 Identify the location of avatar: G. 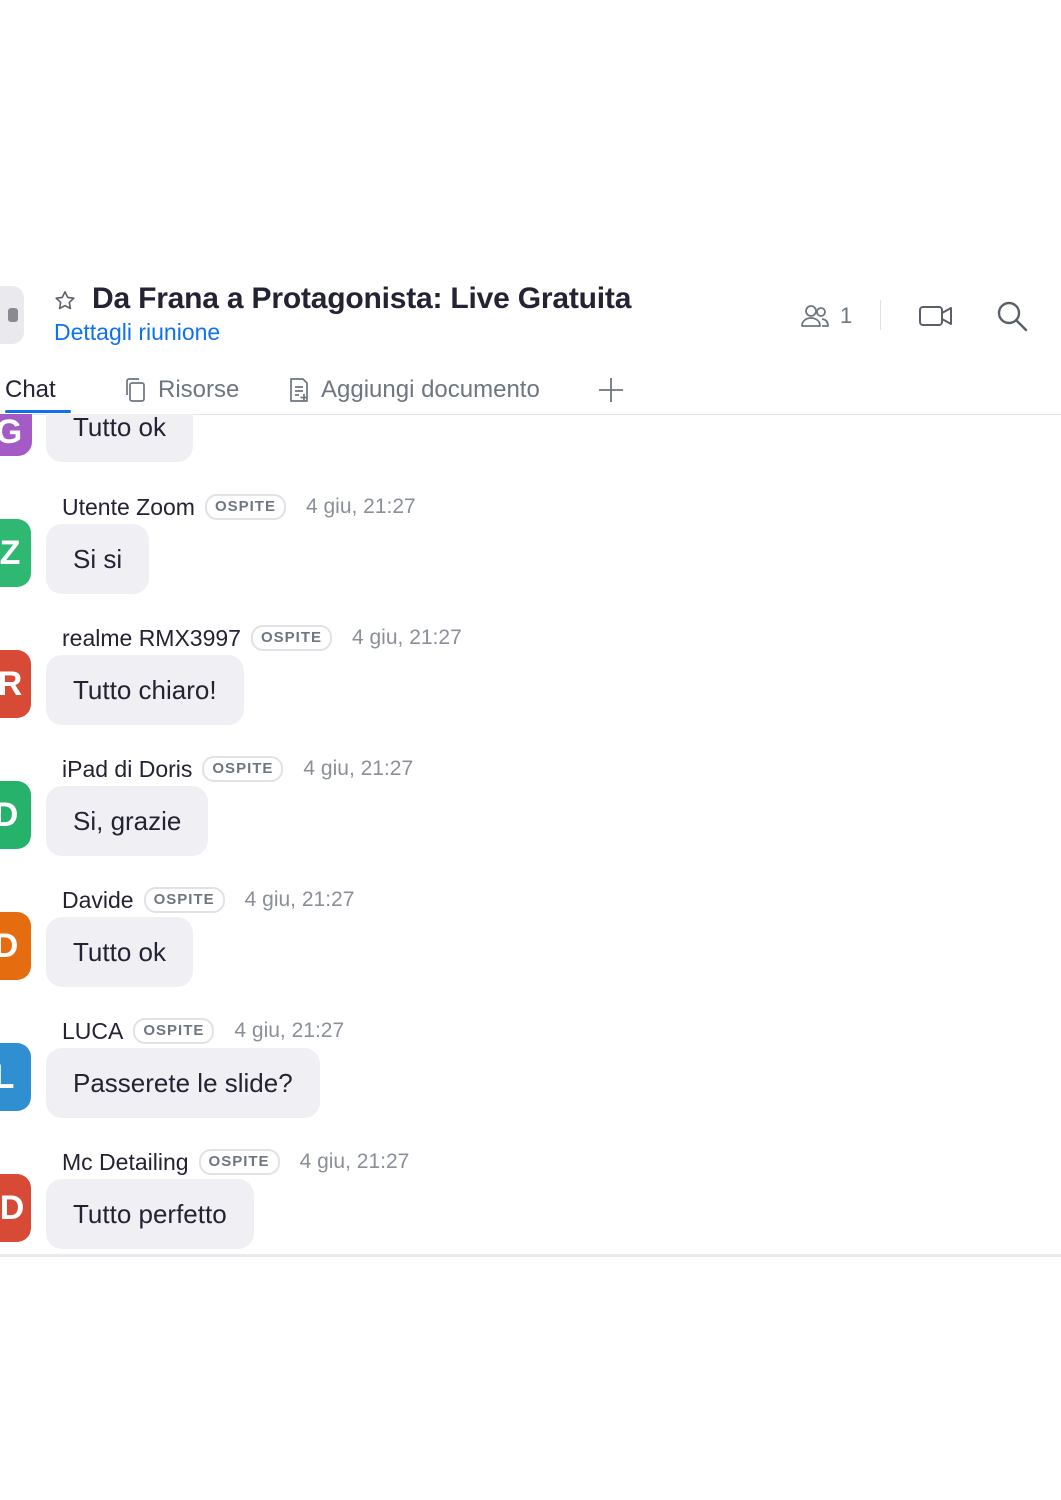
(16, 435).